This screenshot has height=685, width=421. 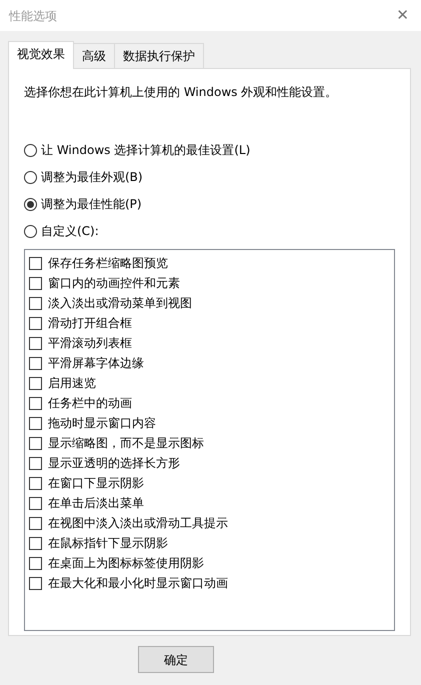 What do you see at coordinates (402, 15) in the screenshot?
I see `close-button: ✕` at bounding box center [402, 15].